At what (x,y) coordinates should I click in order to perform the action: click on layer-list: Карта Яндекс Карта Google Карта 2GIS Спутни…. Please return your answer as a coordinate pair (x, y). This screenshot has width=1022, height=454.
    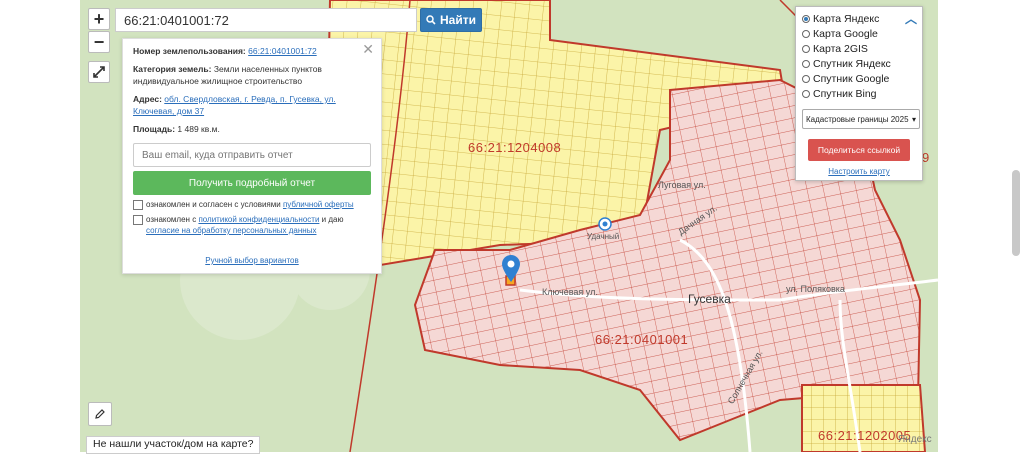
    Looking at the image, I should click on (859, 56).